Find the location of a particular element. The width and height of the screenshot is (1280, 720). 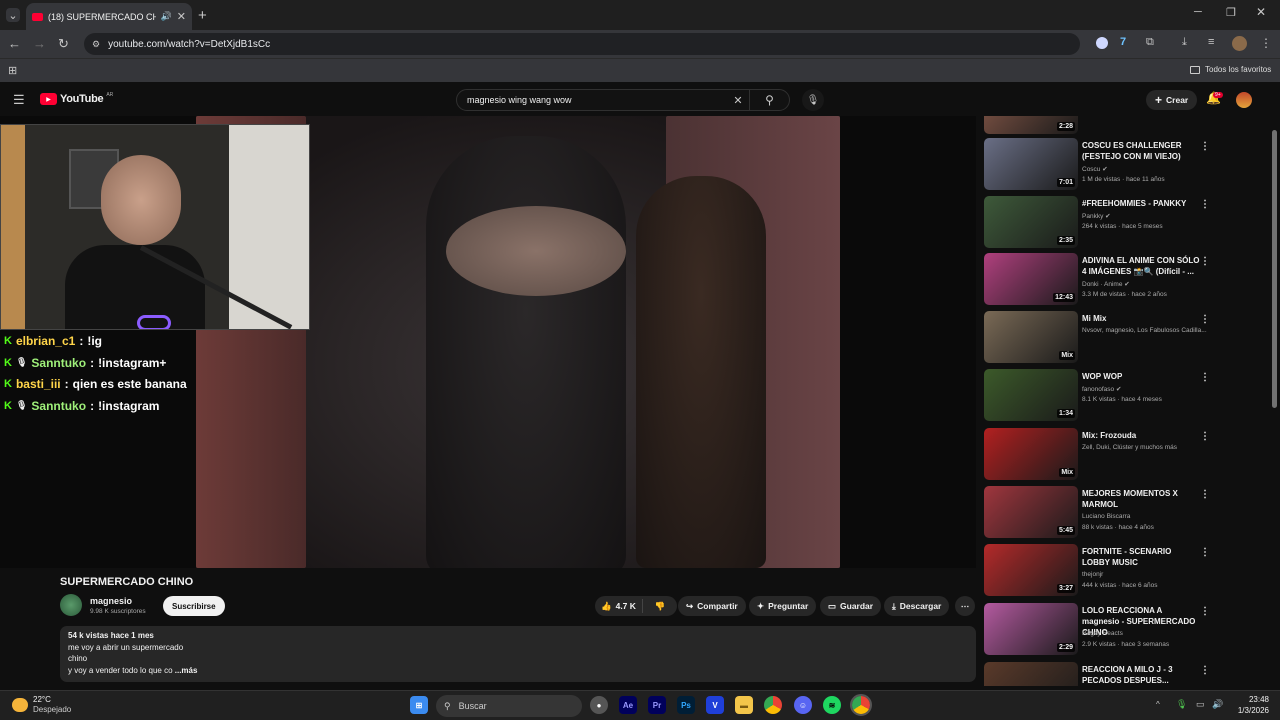

clock-date: 1/3/2026 is located at coordinates (1251, 710).